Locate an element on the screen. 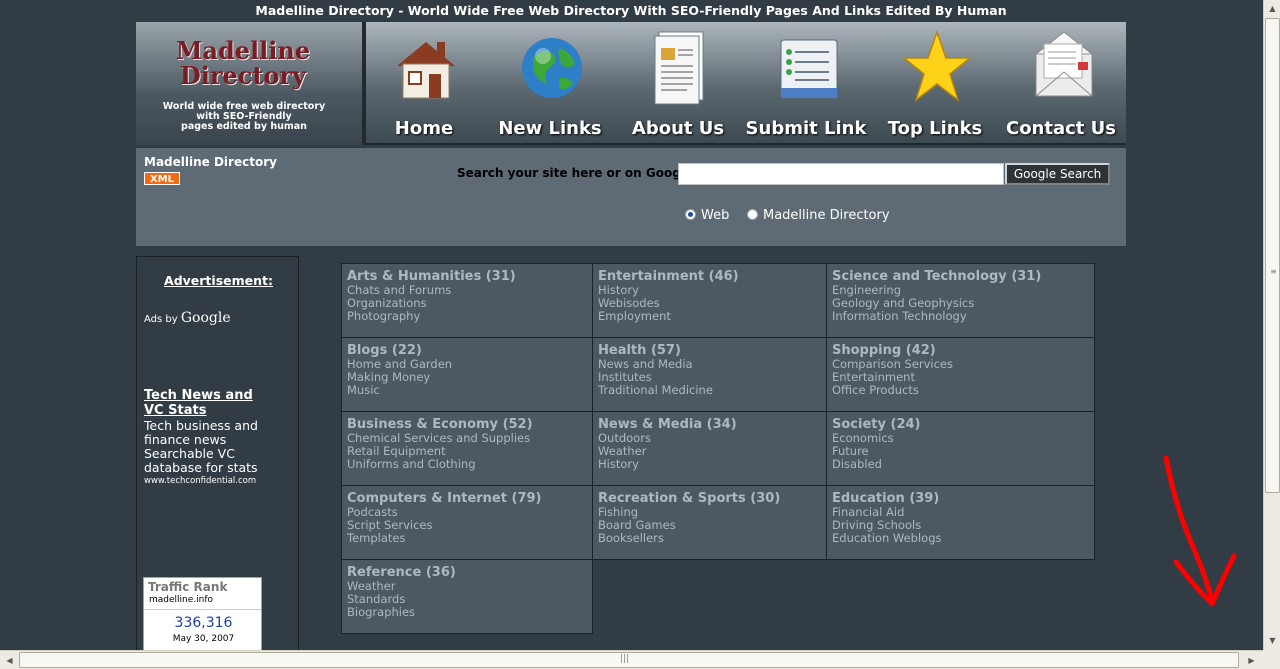 This screenshot has height=669, width=1280. nav-home: Home is located at coordinates (424, 84).